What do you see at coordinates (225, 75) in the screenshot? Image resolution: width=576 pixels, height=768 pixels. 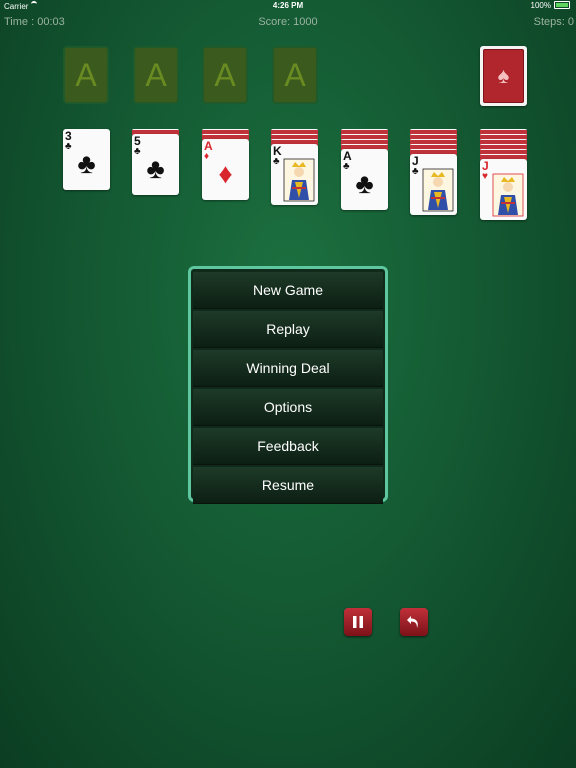 I see `foundation-pile-3: A` at bounding box center [225, 75].